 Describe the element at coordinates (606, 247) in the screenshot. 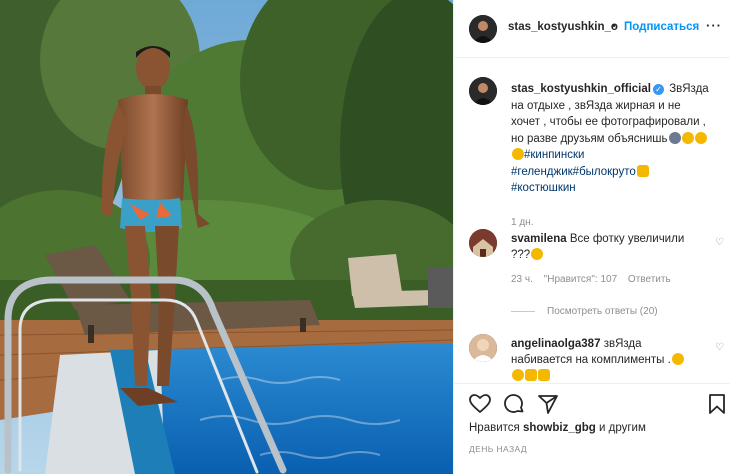

I see `comment-text: svamilena Все фотку увеличили ???` at that location.